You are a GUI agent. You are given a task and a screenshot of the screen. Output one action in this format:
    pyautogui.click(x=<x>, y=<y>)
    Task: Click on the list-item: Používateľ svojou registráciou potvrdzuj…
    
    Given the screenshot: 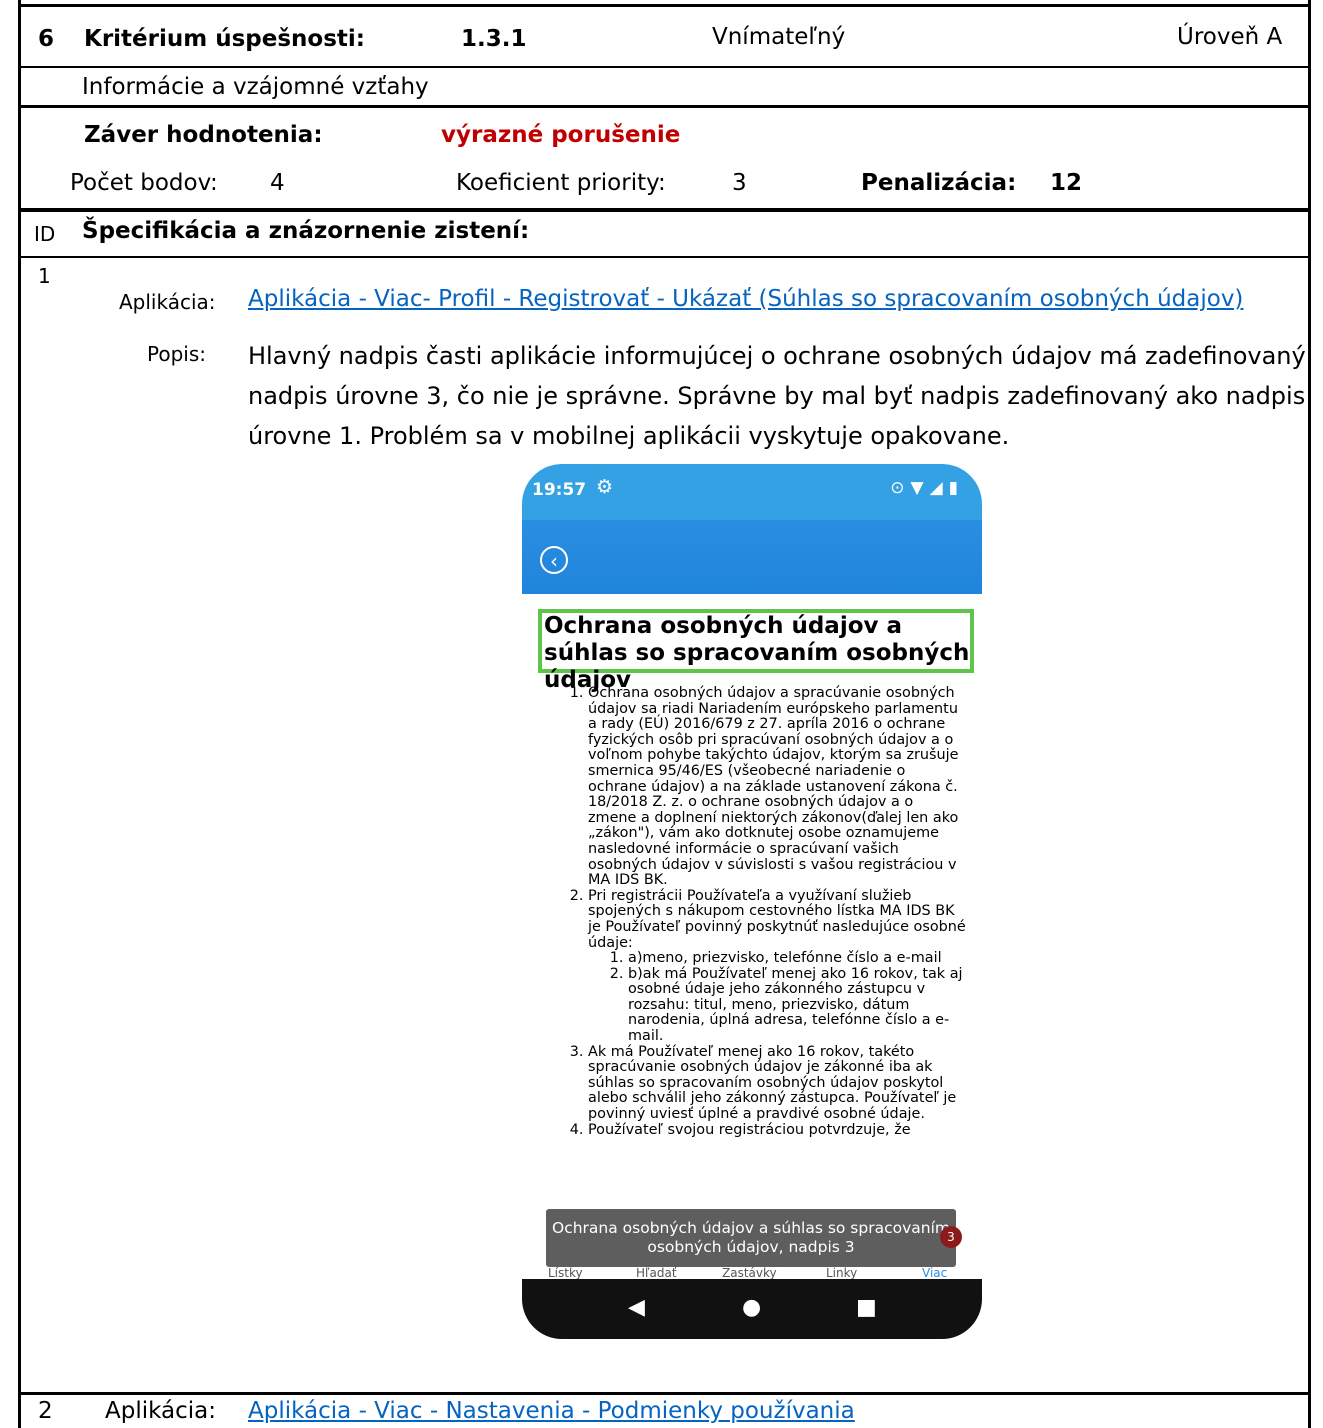 What is the action you would take?
    pyautogui.click(x=777, y=1130)
    